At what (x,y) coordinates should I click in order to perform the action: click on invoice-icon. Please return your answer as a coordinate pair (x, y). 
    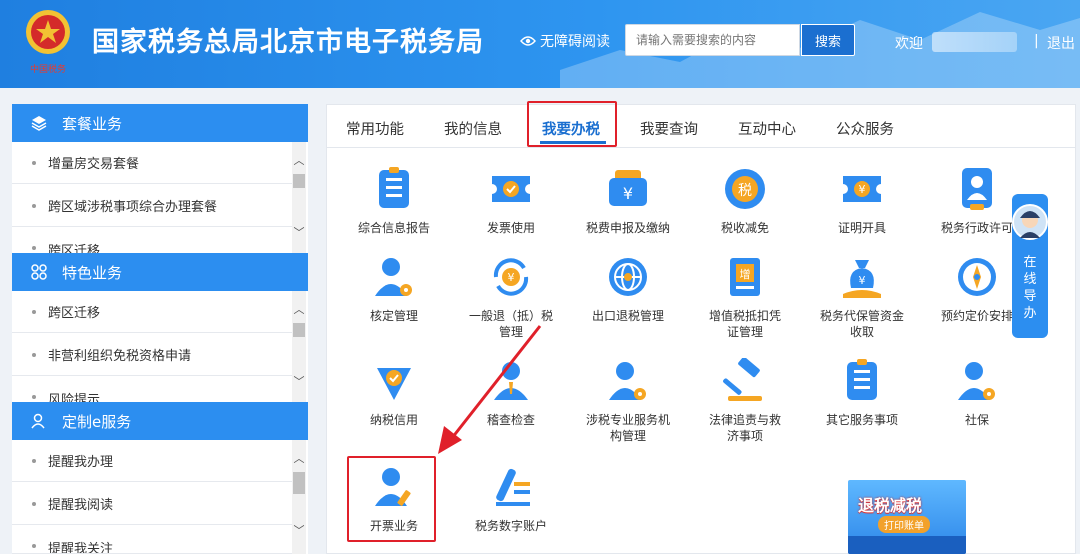
    Looking at the image, I should click on (511, 189).